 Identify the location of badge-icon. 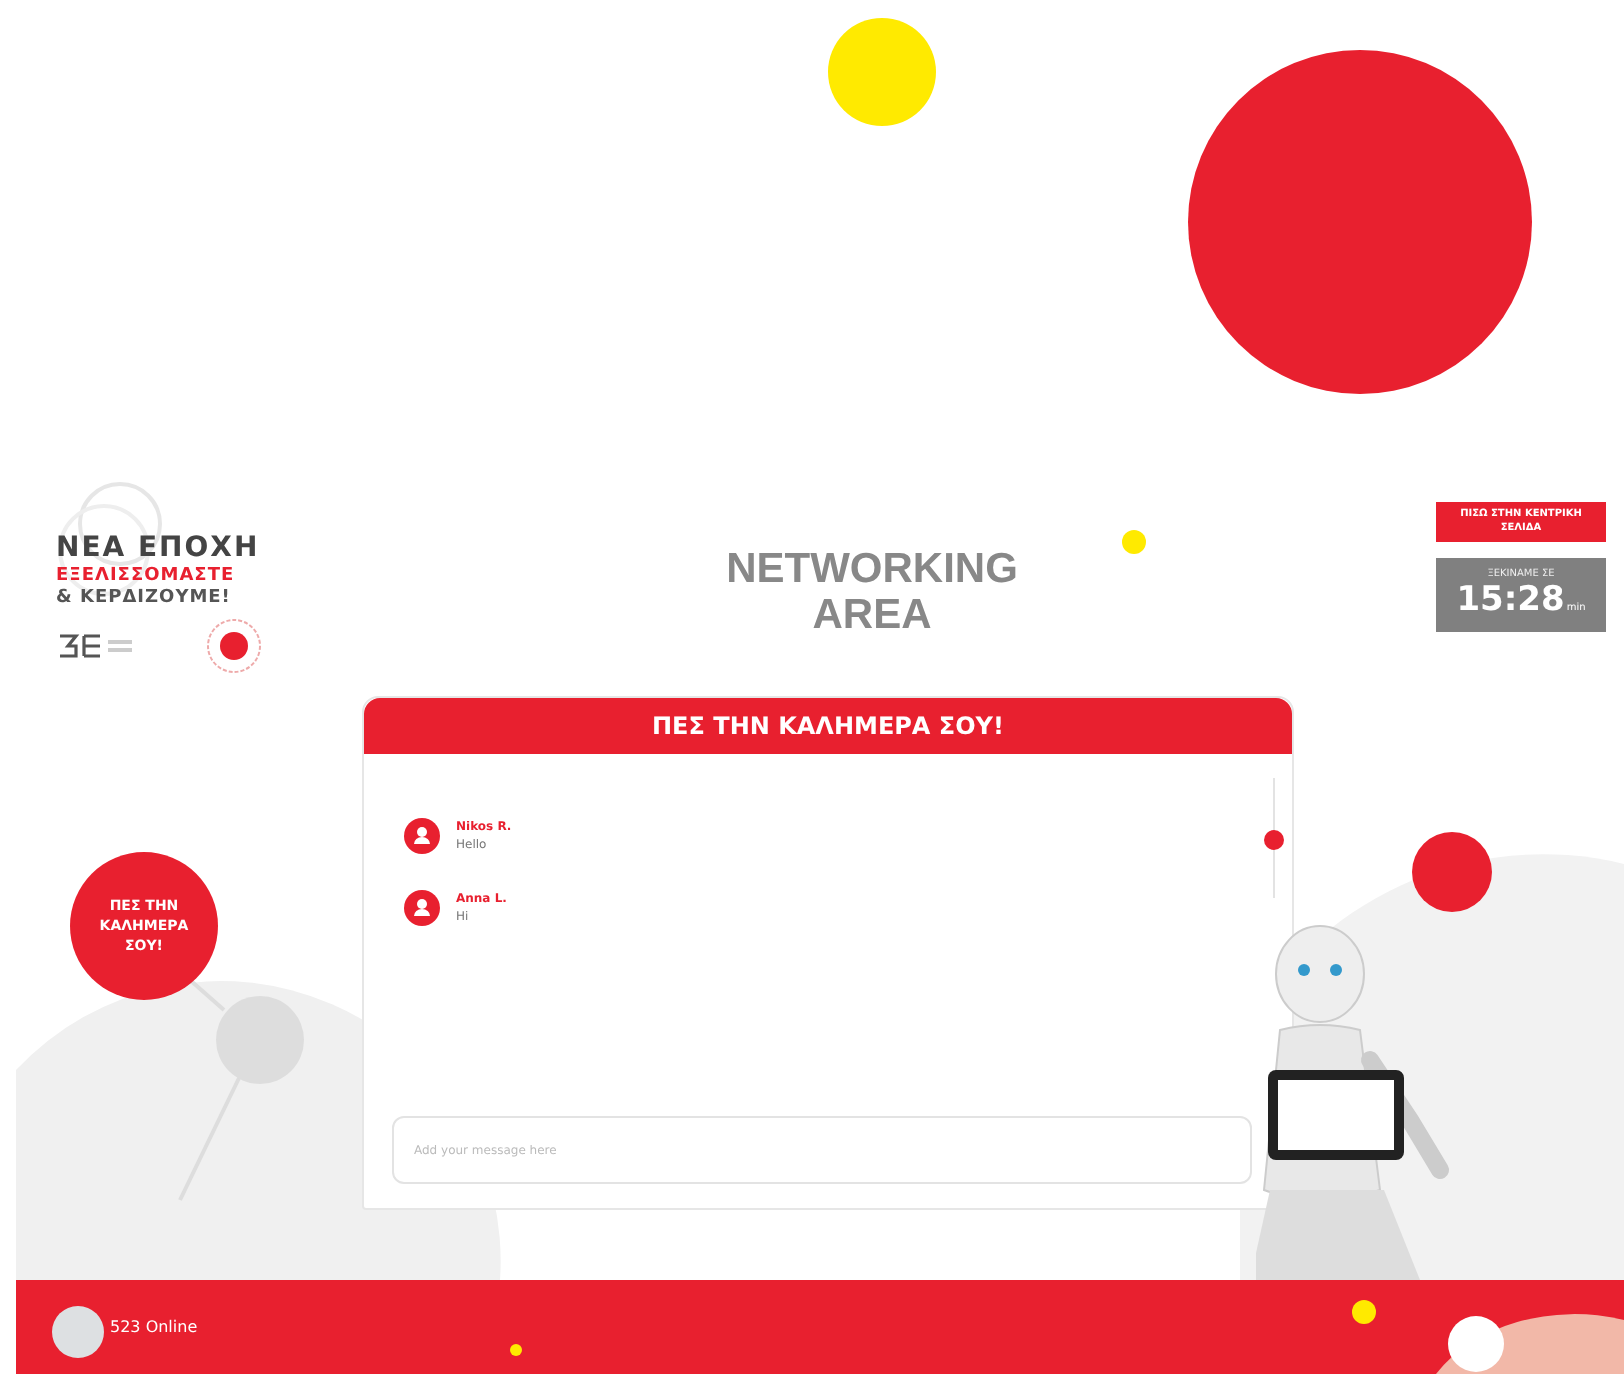
(234, 646).